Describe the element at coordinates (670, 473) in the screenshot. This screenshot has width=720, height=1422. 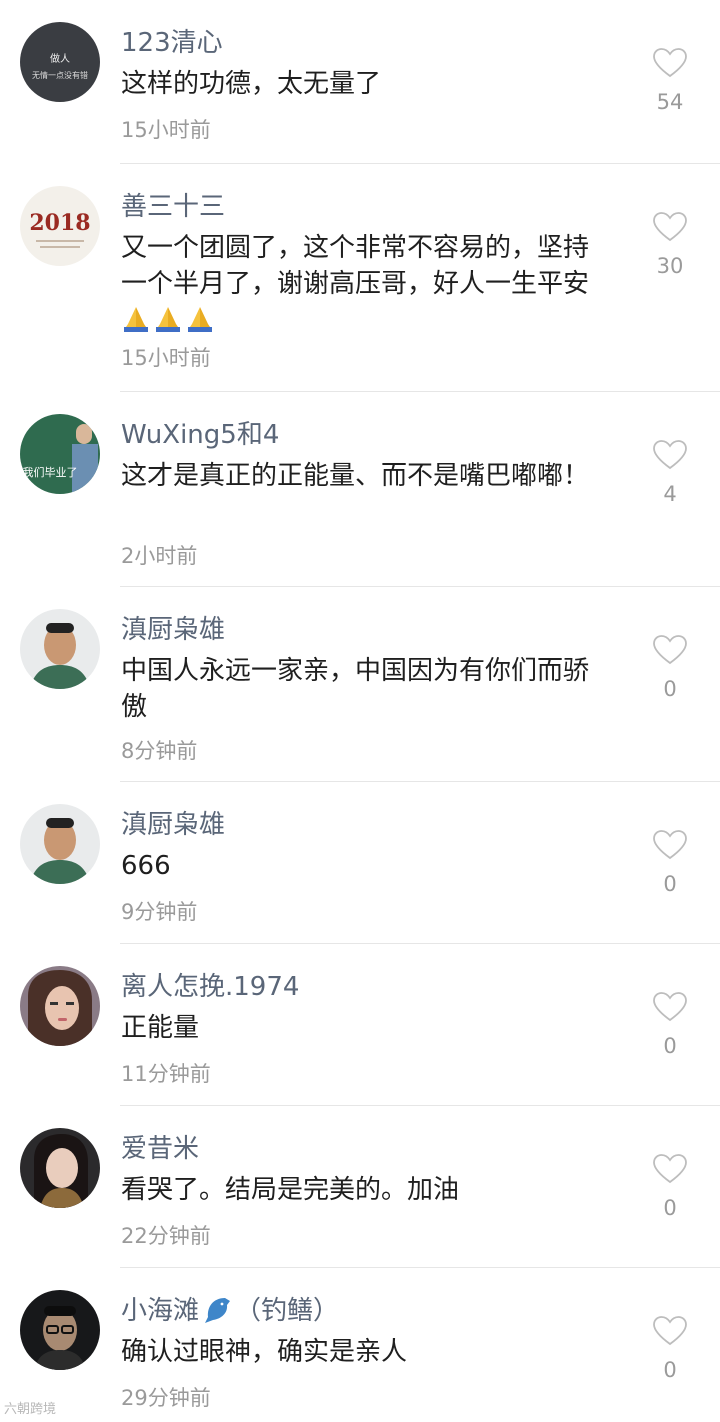
I see `like-button: 4` at that location.